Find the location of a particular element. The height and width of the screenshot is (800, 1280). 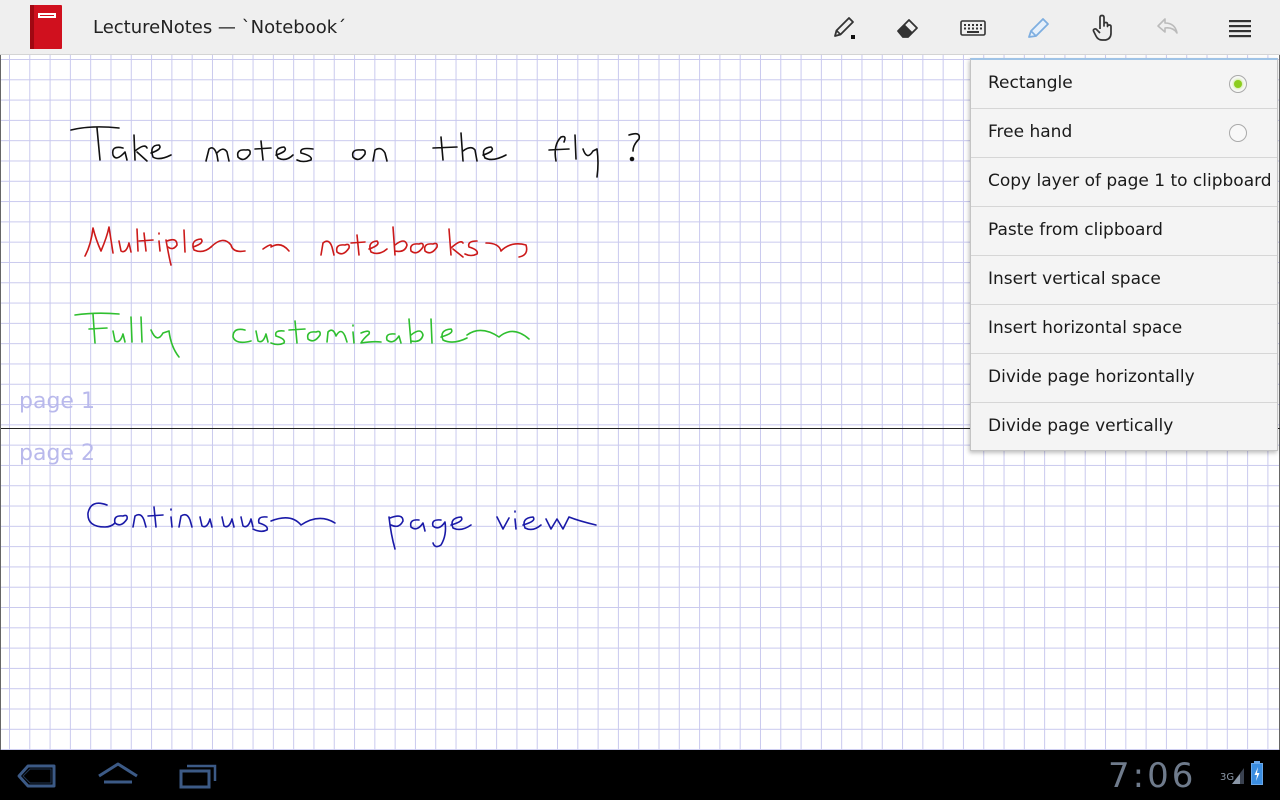

menu-item-label: Insert vertical space is located at coordinates (1074, 279).